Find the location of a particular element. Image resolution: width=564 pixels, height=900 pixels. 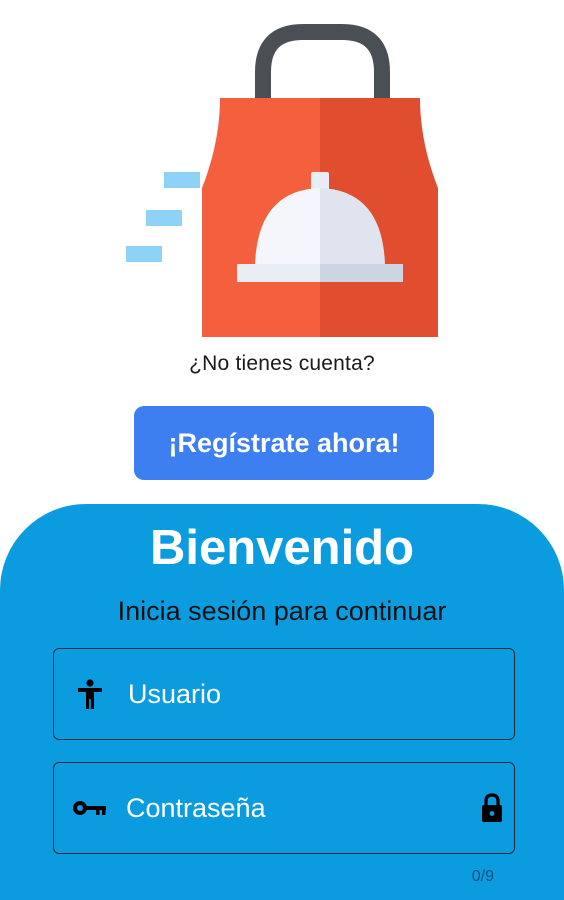

password-field is located at coordinates (284, 808).